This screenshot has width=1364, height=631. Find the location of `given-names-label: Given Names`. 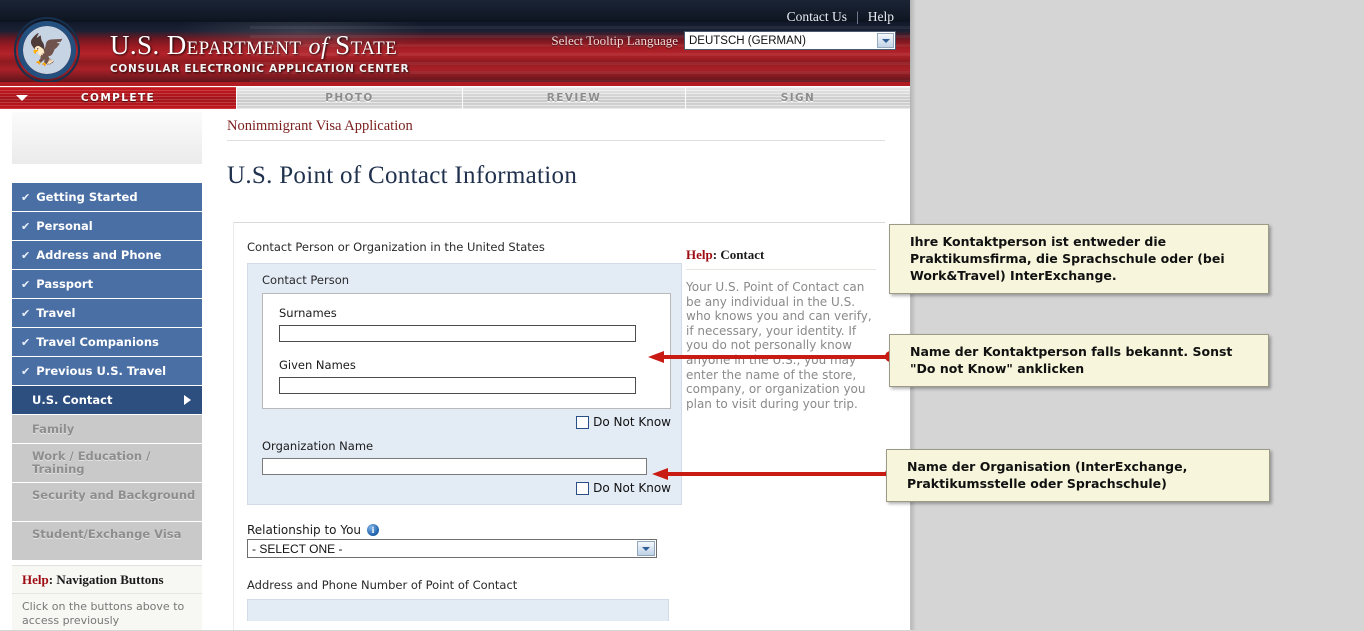

given-names-label: Given Names is located at coordinates (317, 365).